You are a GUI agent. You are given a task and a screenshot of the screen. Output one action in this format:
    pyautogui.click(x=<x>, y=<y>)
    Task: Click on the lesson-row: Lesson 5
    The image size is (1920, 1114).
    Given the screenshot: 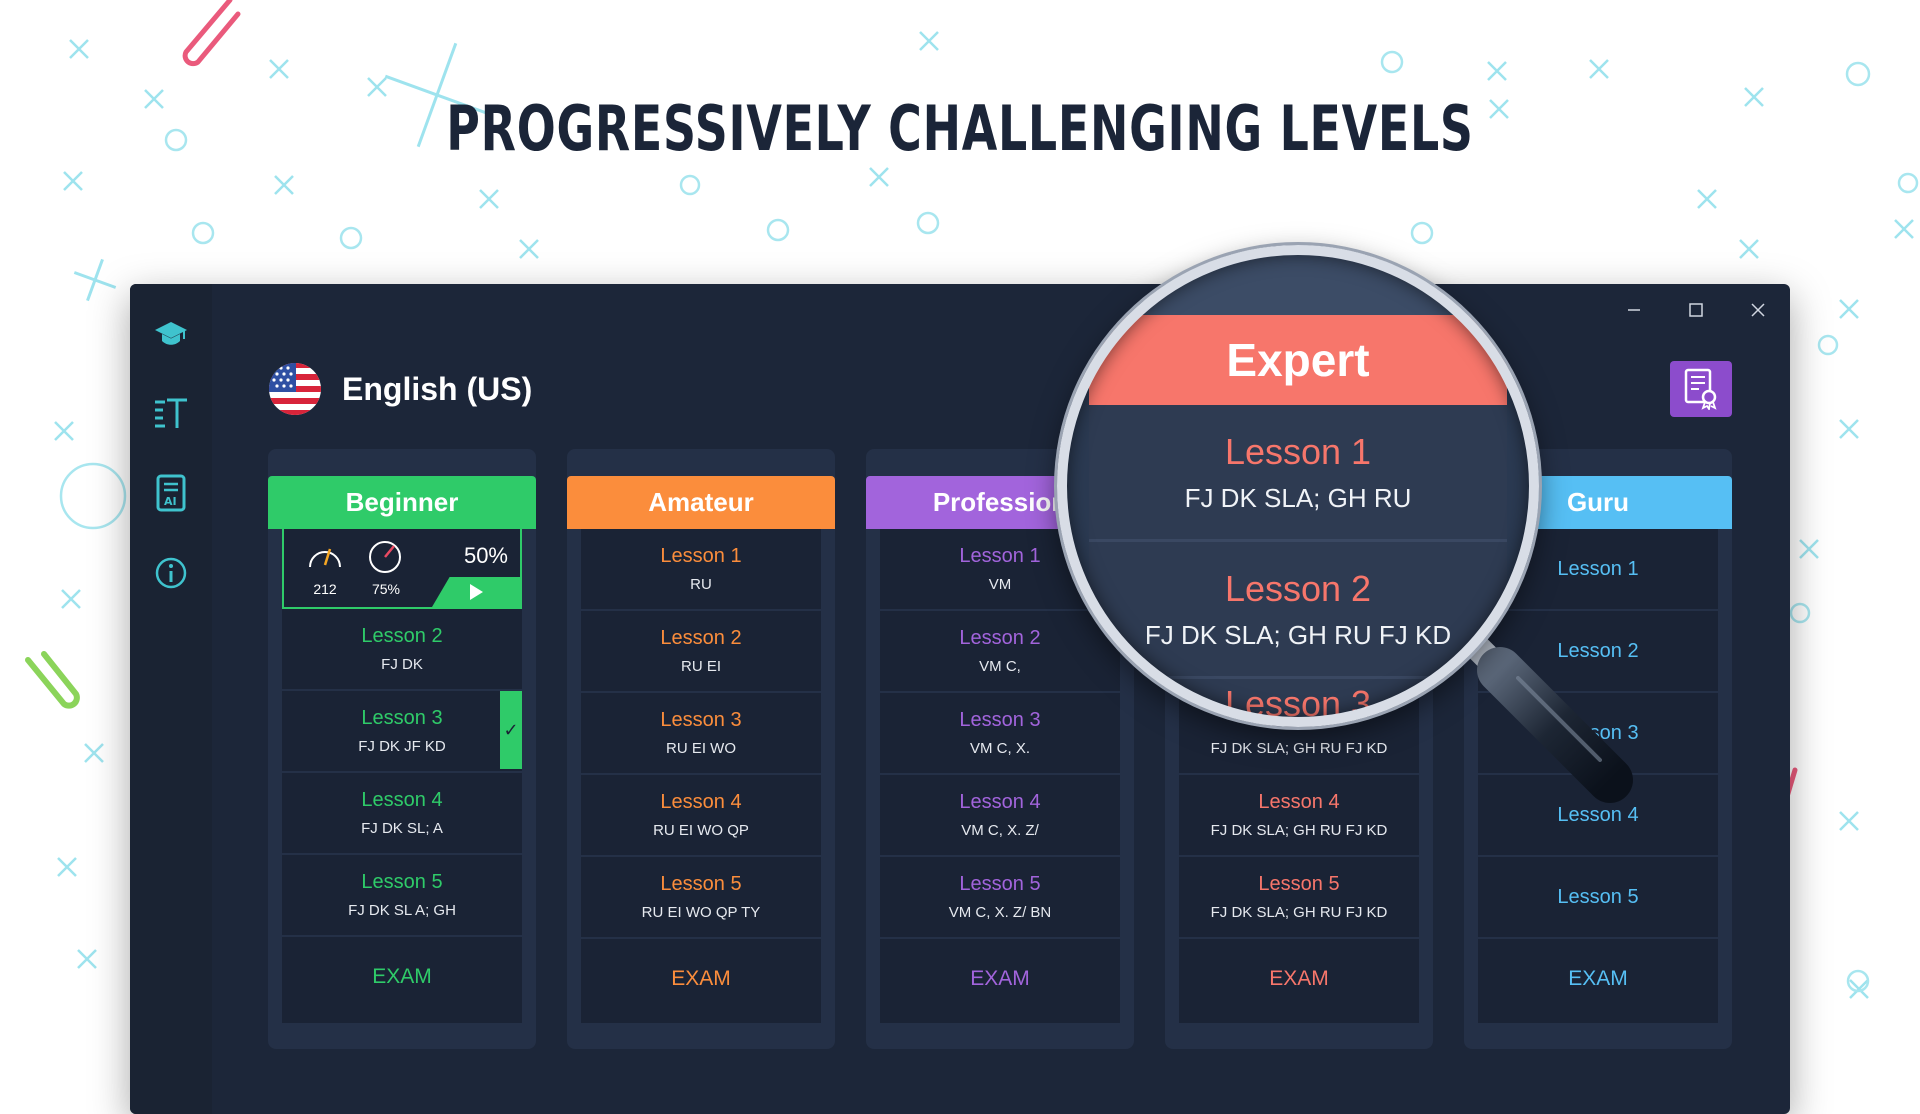 What is the action you would take?
    pyautogui.click(x=1598, y=898)
    